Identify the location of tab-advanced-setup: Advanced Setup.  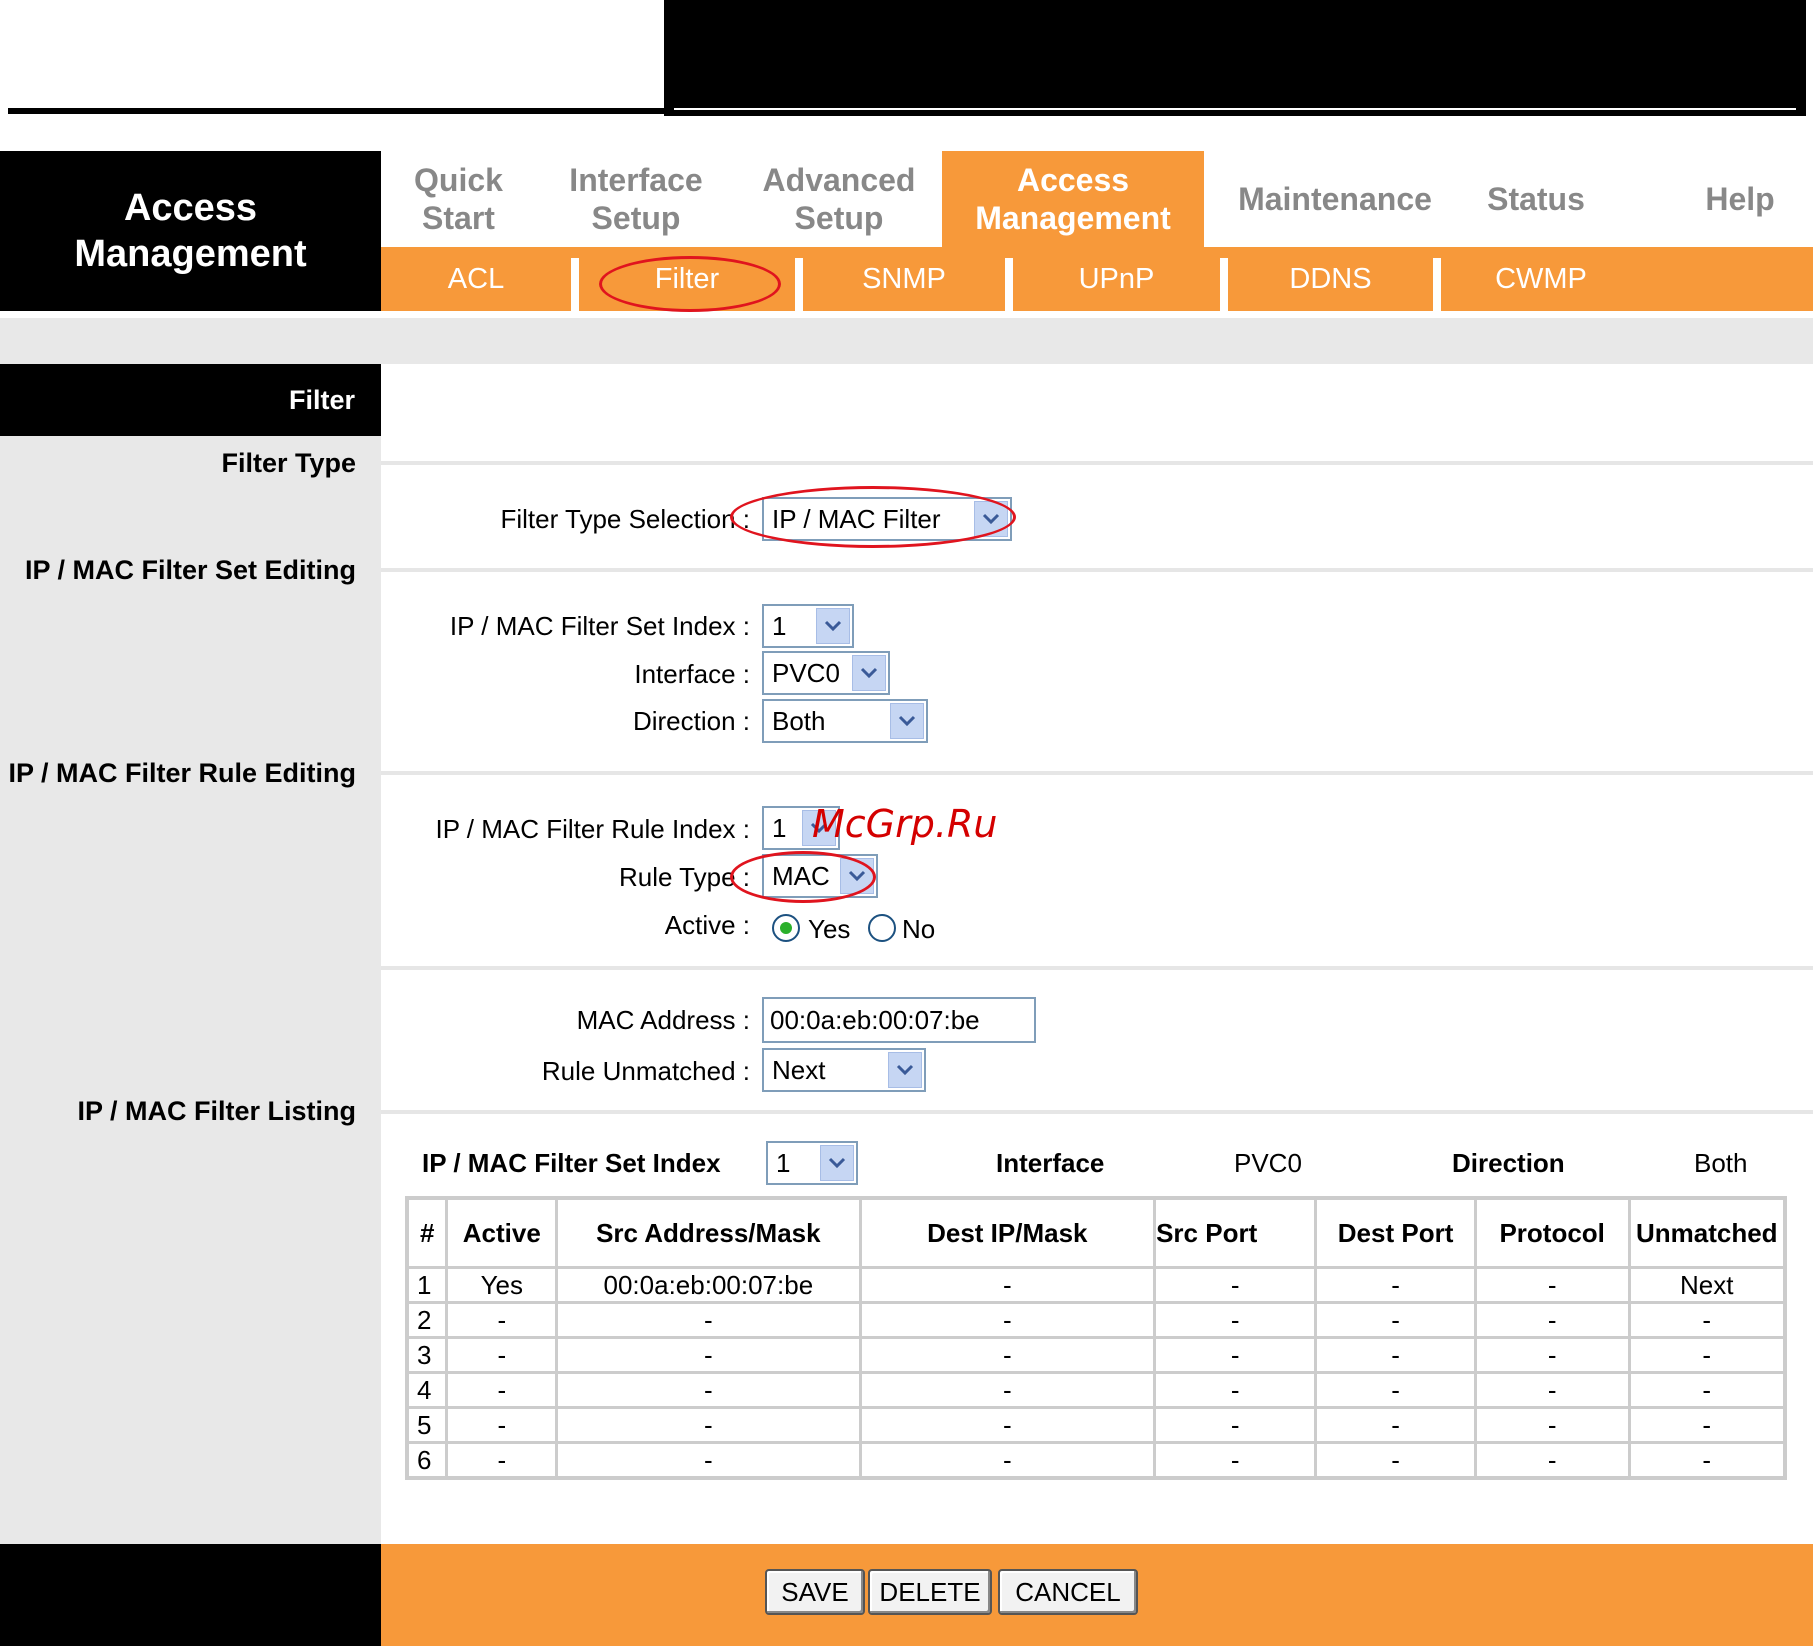
(839, 199).